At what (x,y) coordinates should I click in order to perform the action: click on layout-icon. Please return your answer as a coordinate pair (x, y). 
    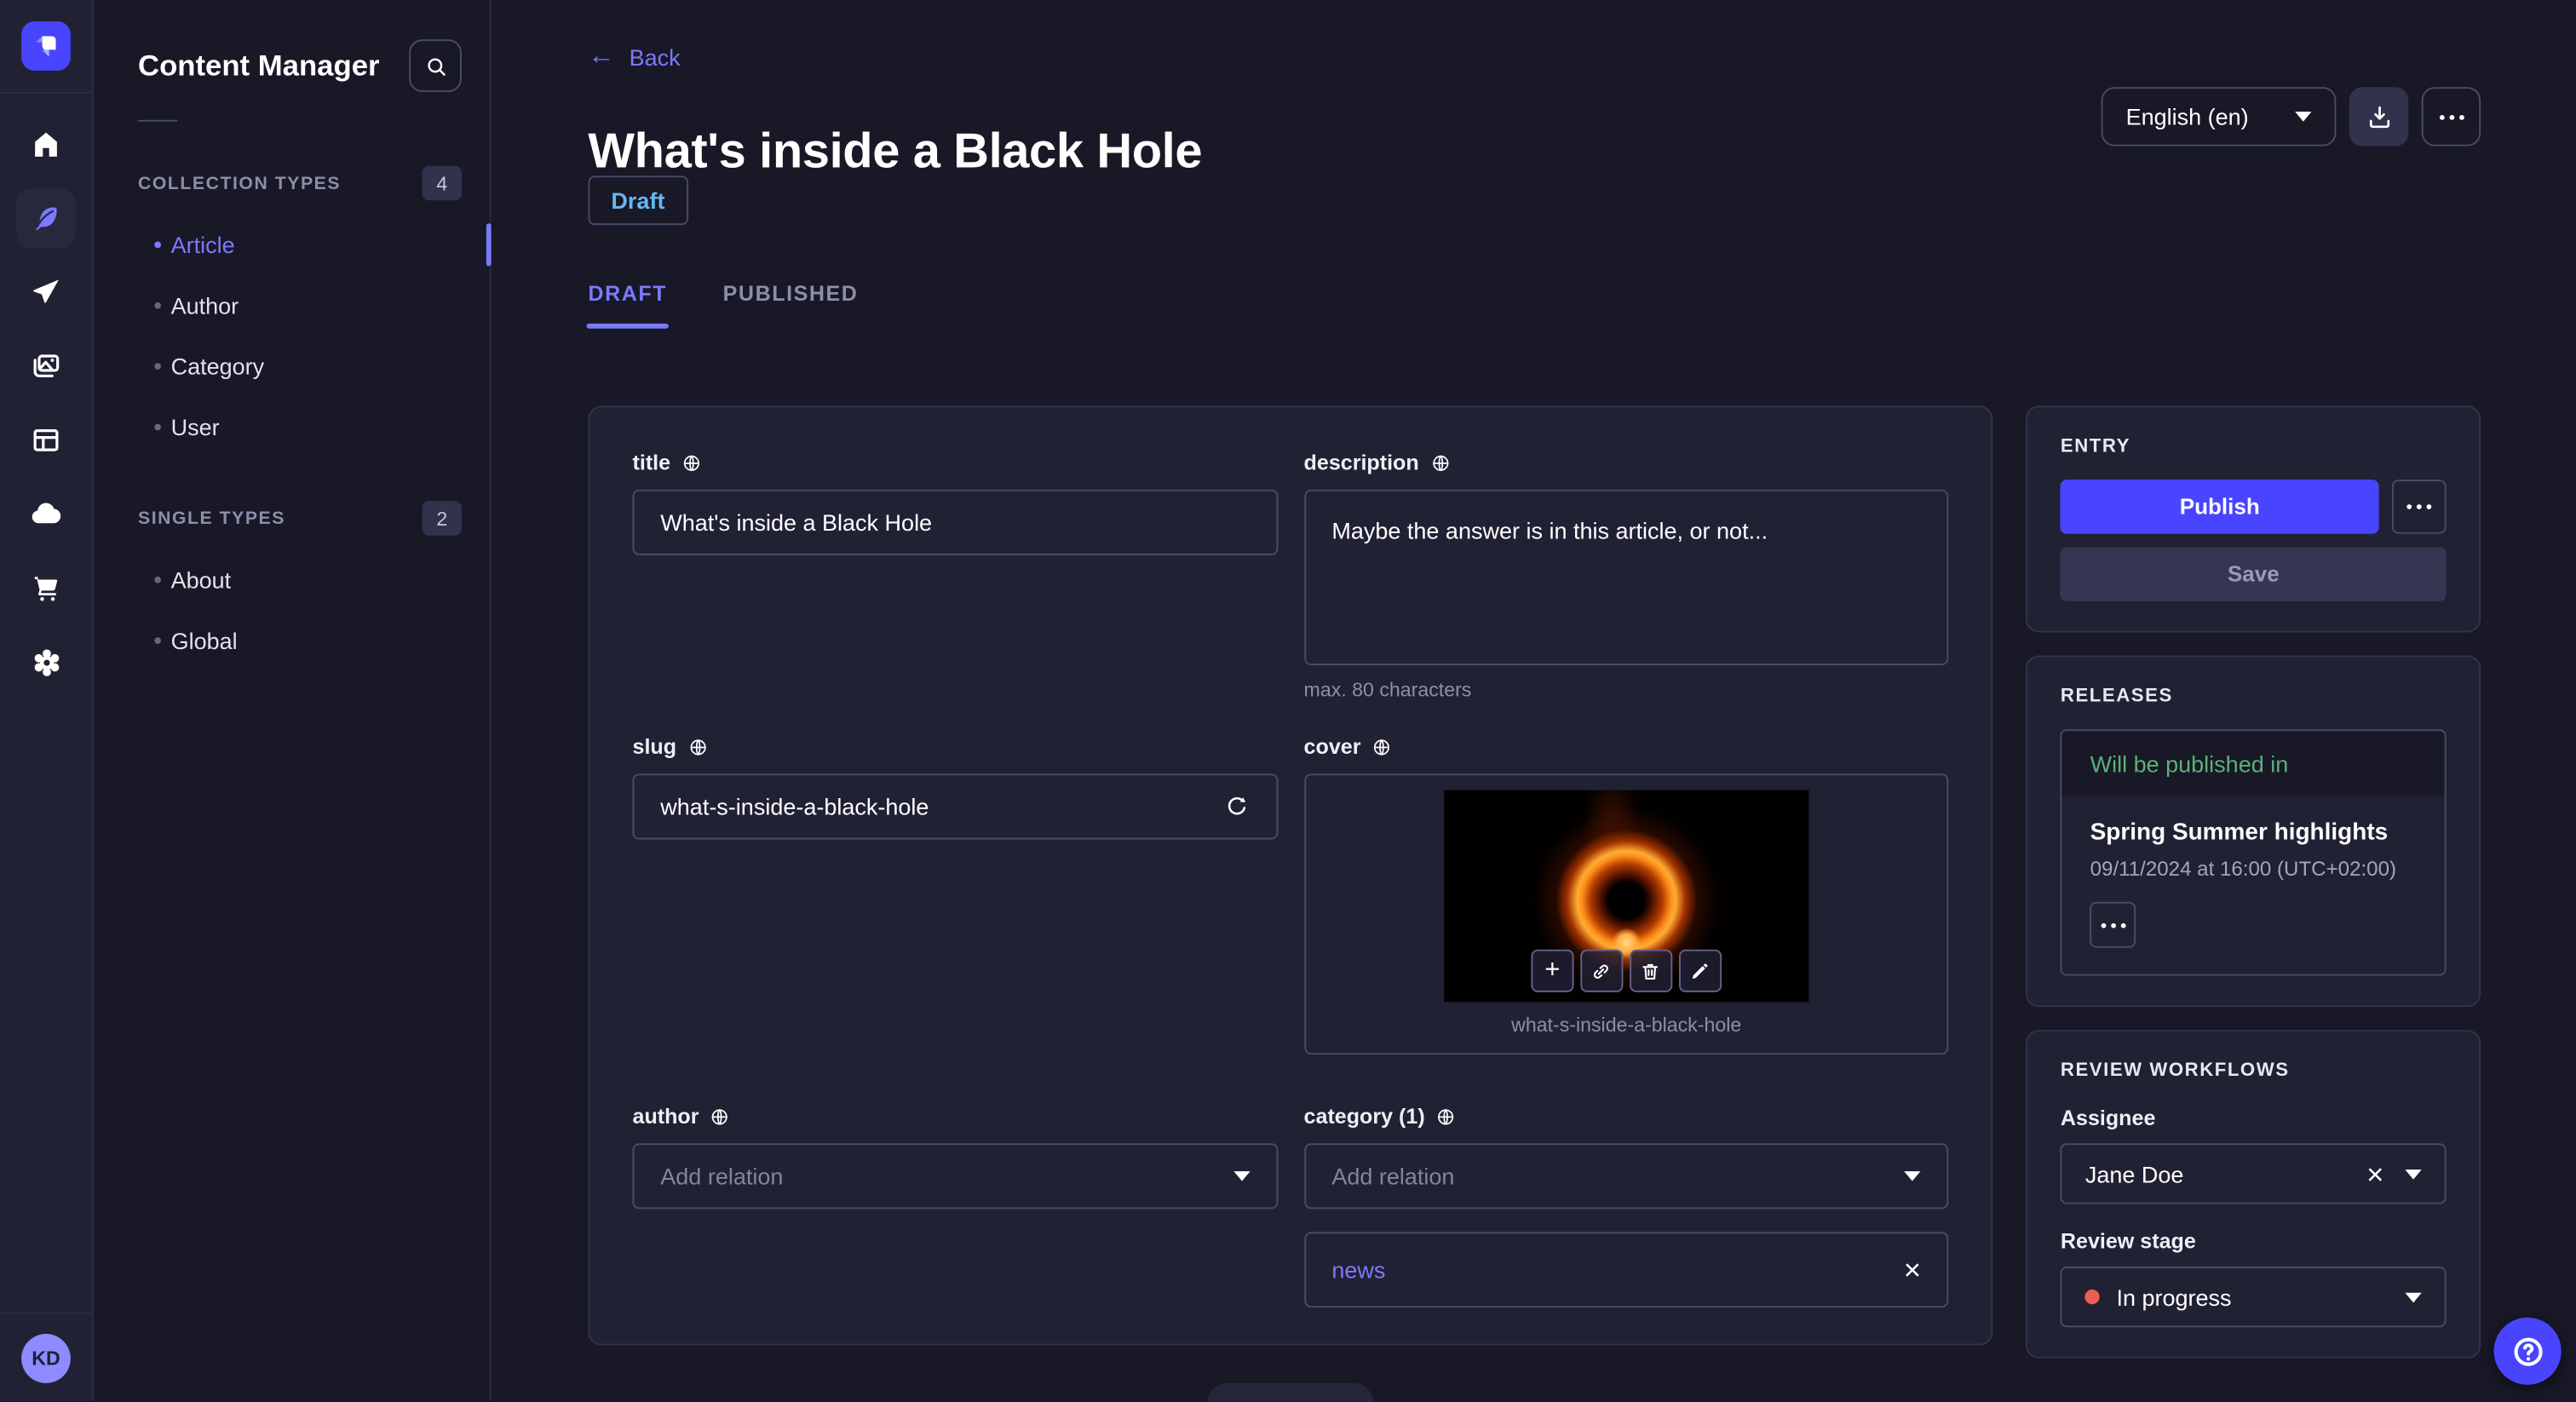
    Looking at the image, I should click on (46, 440).